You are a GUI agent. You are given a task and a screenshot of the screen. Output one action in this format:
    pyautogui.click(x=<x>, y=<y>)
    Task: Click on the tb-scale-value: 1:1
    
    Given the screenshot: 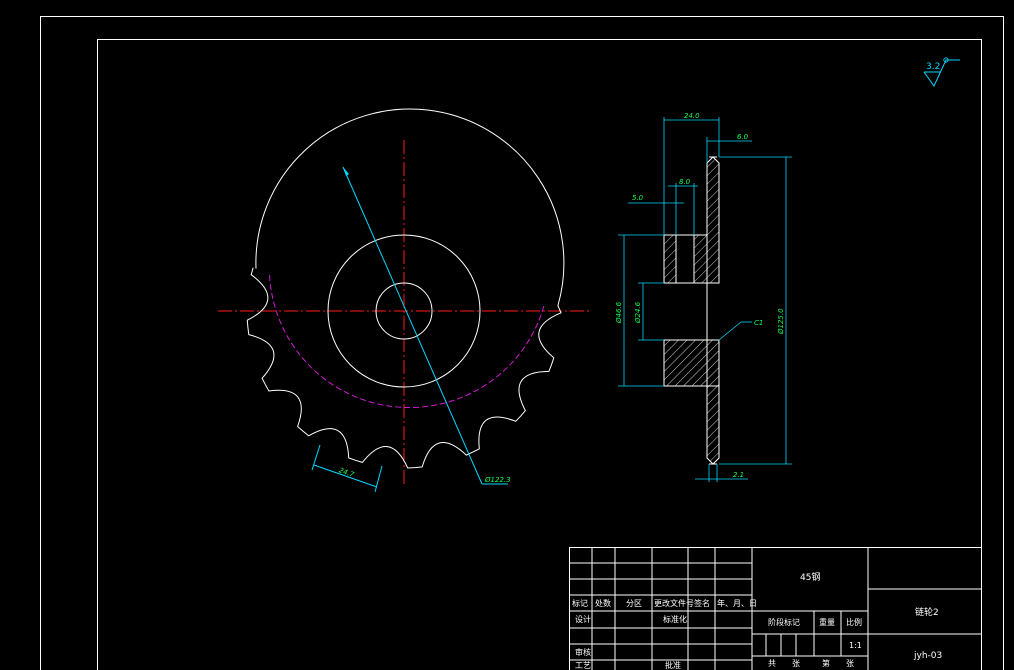 What is the action you would take?
    pyautogui.click(x=855, y=645)
    